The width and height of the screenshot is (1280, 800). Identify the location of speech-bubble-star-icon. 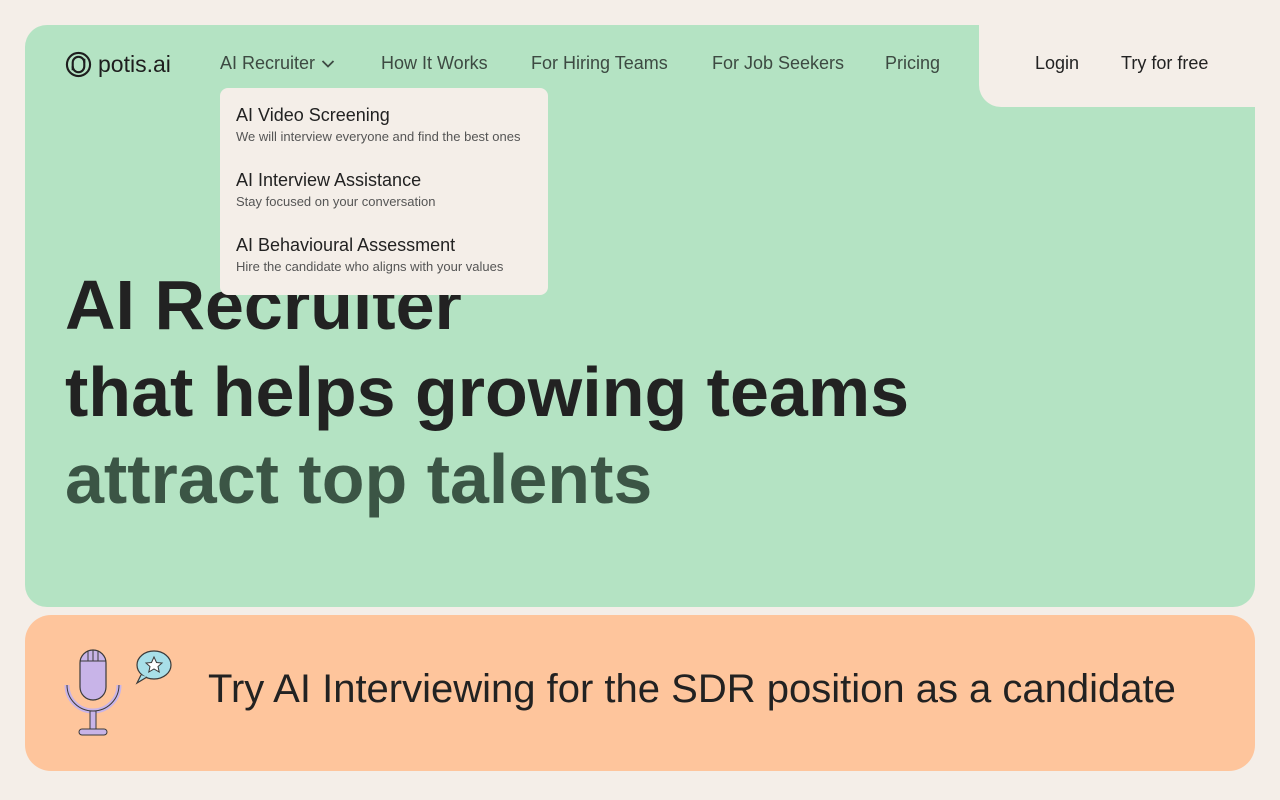
(153, 667).